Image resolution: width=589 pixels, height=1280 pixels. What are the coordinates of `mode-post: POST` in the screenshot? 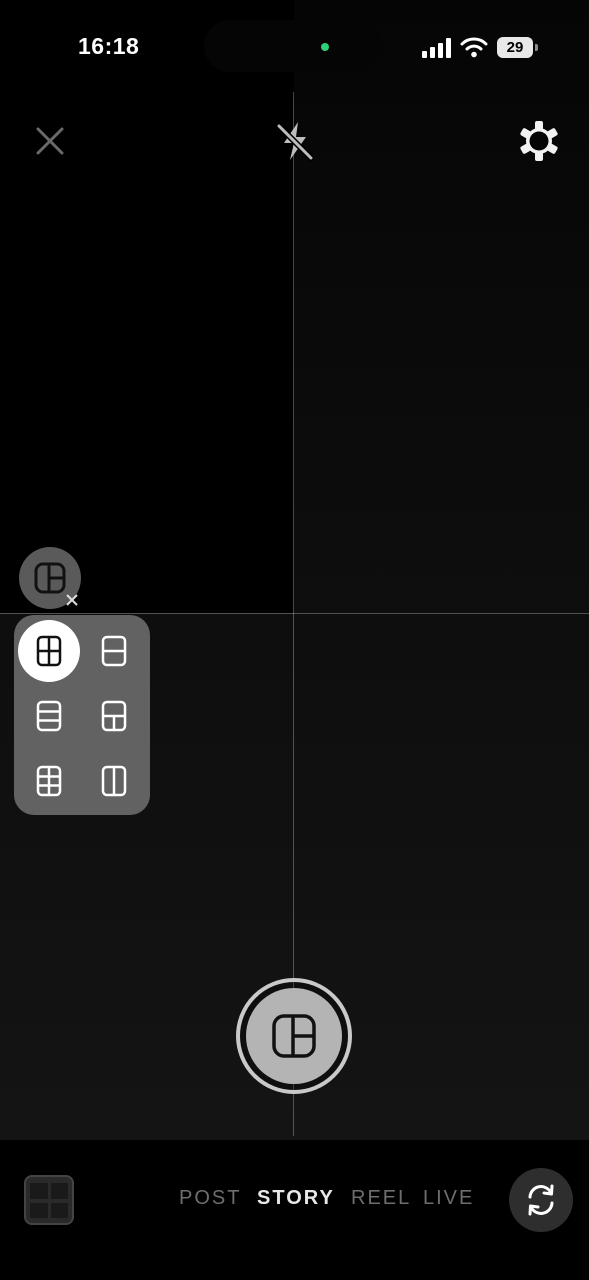 It's located at (210, 1198).